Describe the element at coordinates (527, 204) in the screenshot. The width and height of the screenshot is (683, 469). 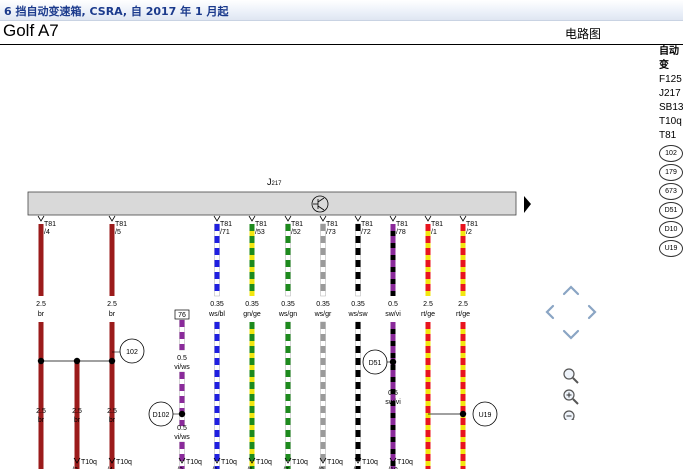
I see `continuation-arrow-icon` at that location.